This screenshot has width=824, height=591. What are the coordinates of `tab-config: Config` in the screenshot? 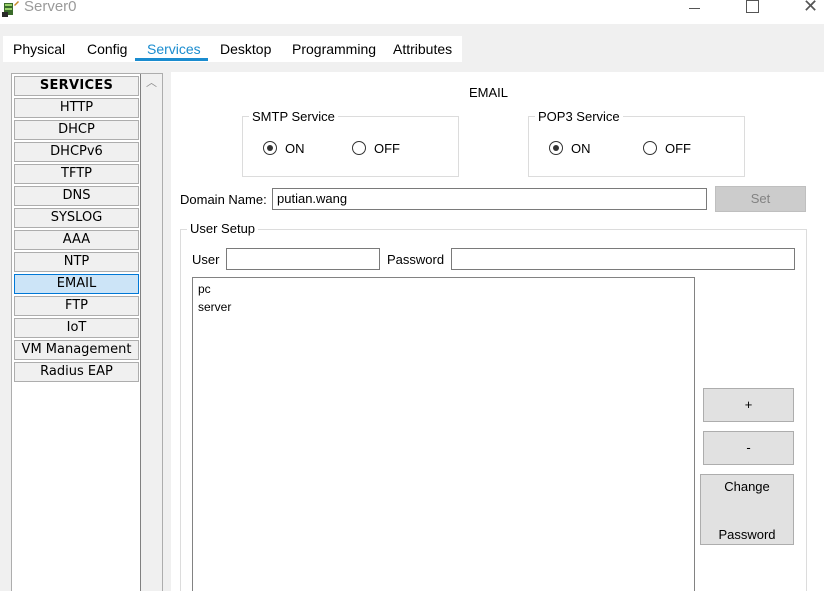 It's located at (107, 49).